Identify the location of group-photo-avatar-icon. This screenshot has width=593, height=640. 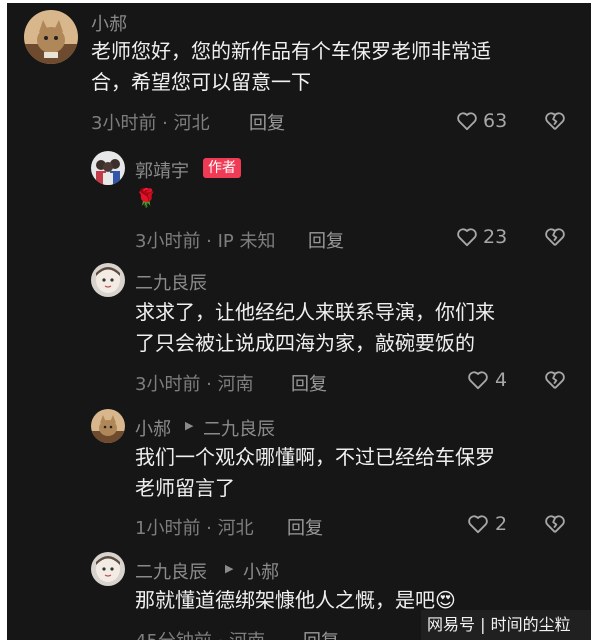
(108, 168).